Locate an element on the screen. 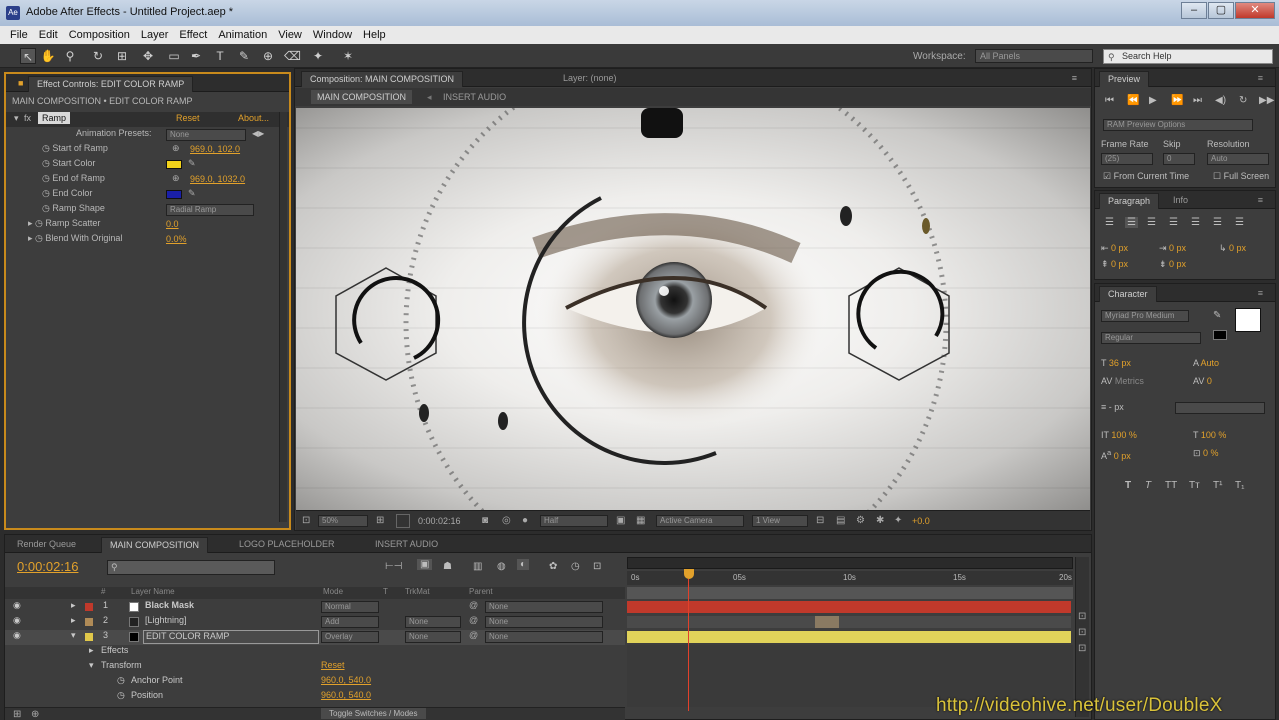 This screenshot has width=1279, height=720. baseline-shift-value: 0 px is located at coordinates (1122, 456).